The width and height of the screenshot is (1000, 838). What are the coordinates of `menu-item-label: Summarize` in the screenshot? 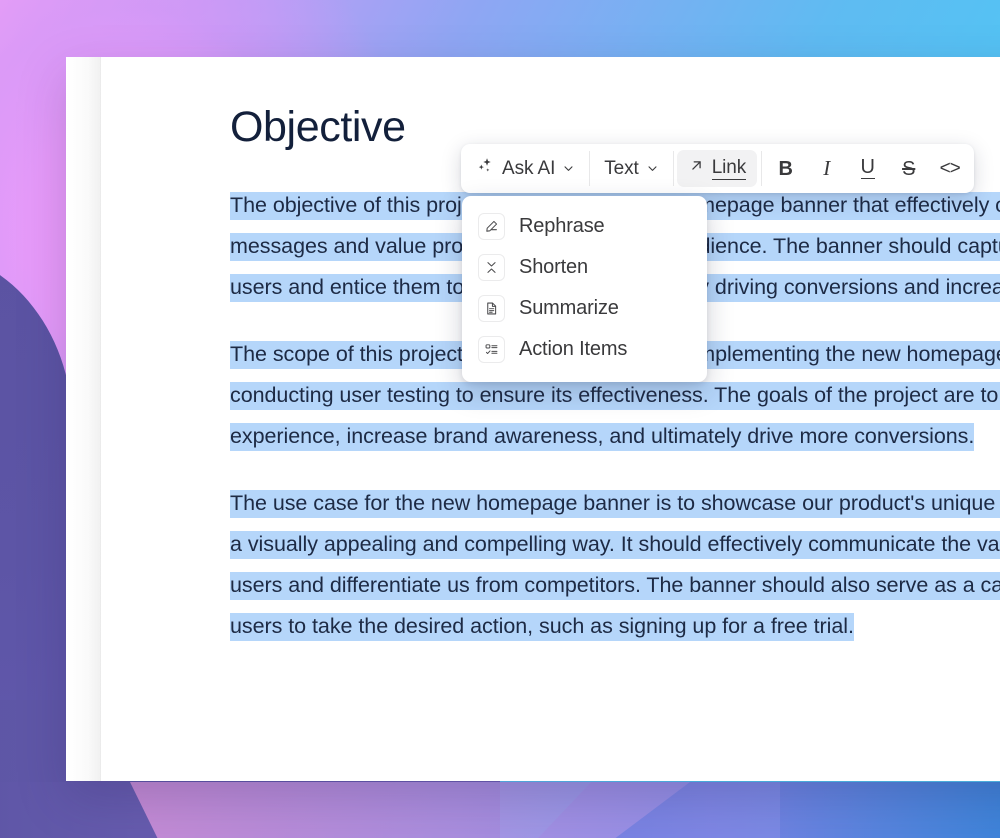 It's located at (569, 308).